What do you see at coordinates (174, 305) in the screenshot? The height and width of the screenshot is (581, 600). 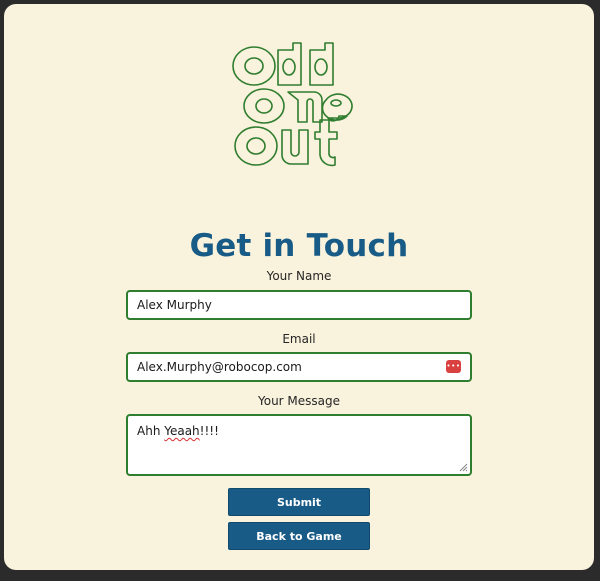 I see `name-value: Alex Murphy` at bounding box center [174, 305].